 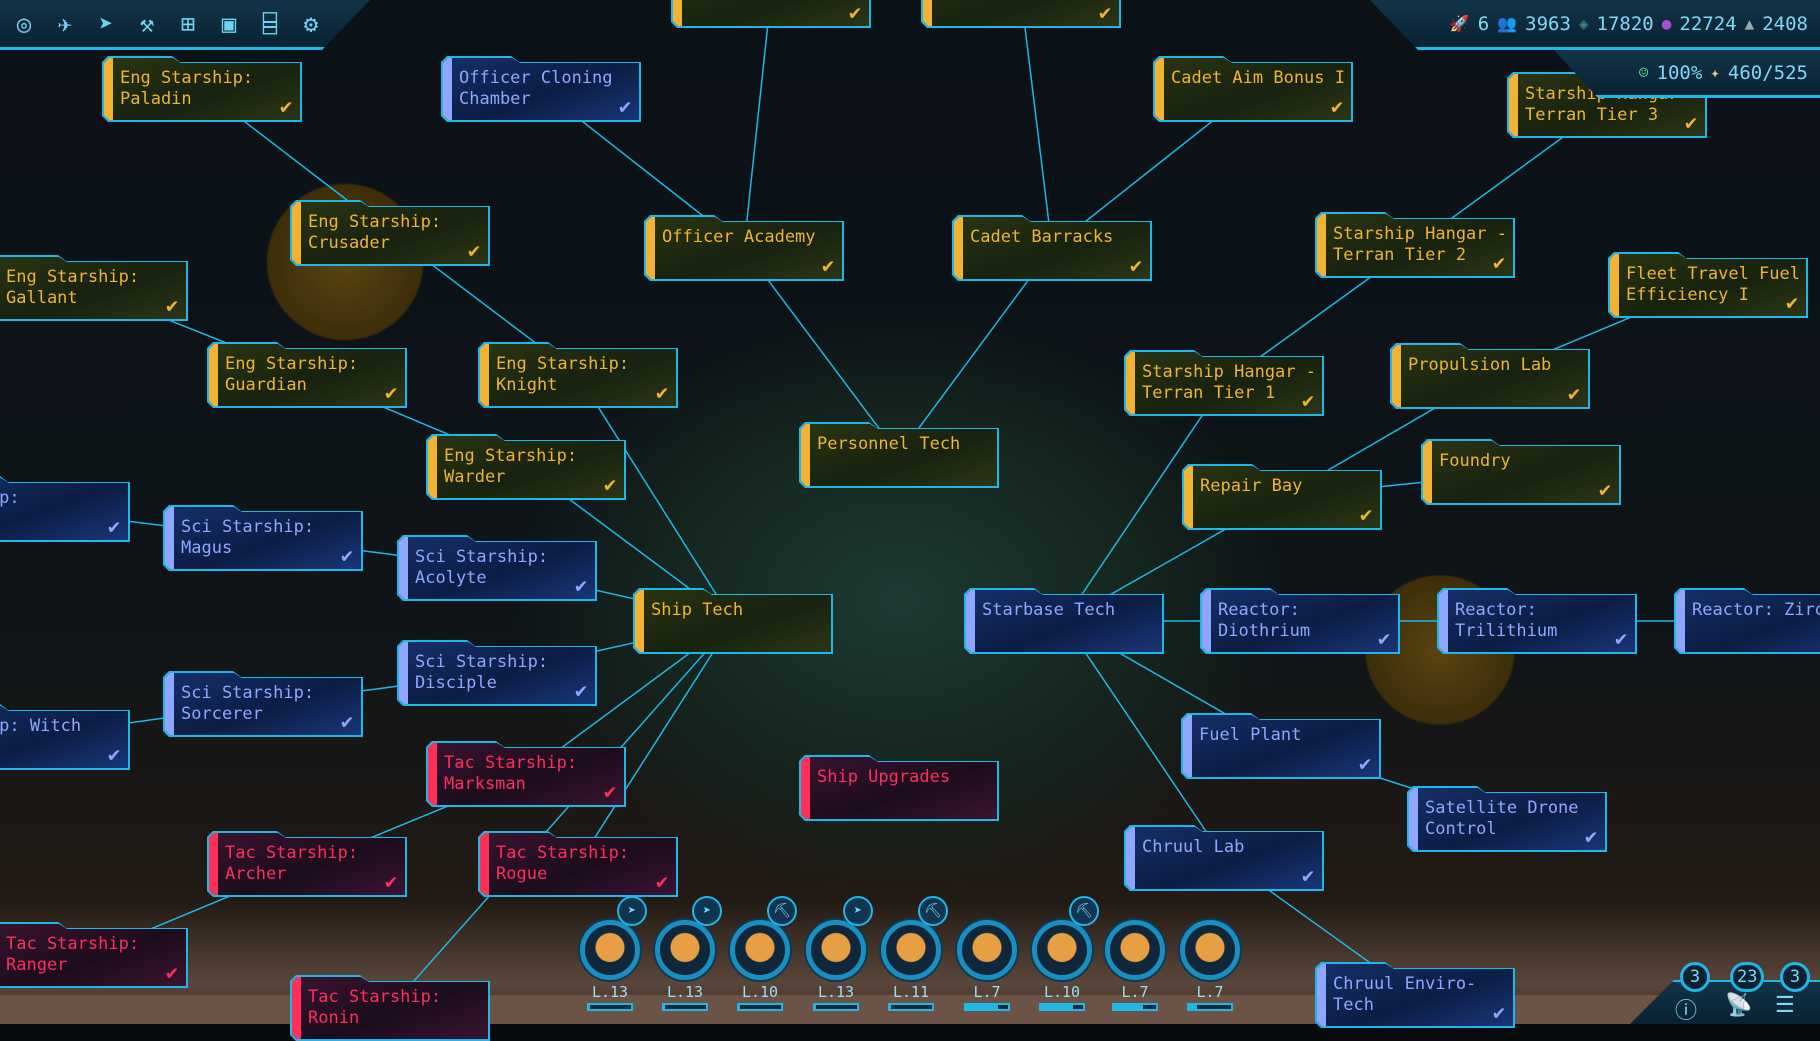 What do you see at coordinates (536, 88) in the screenshot?
I see `tech-node-label: Officer Cloning Chamber` at bounding box center [536, 88].